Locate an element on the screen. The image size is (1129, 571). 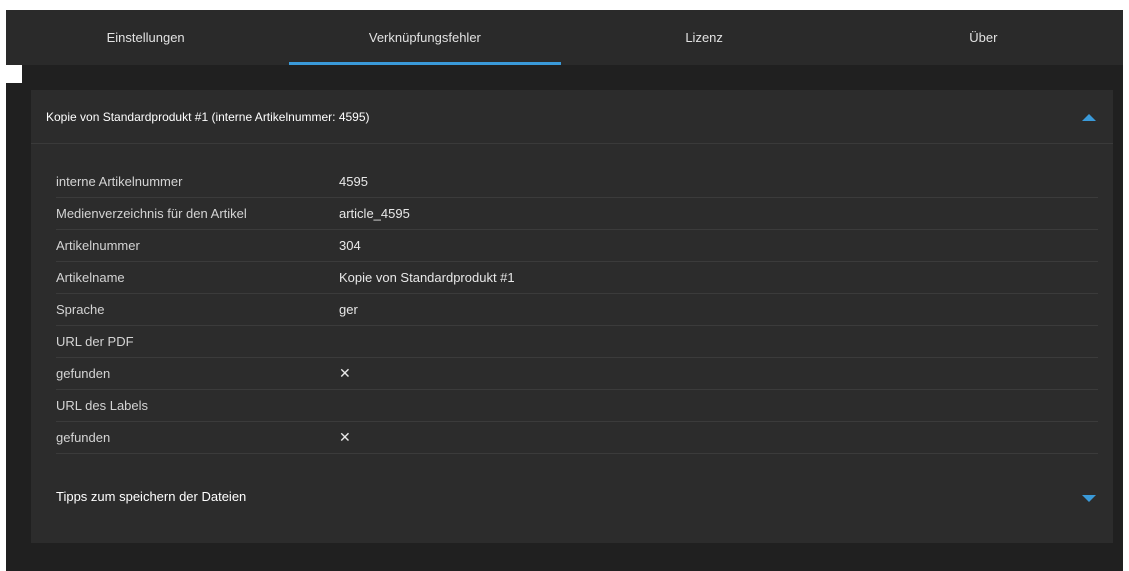
row-key: interne Artikelnummer is located at coordinates (119, 181).